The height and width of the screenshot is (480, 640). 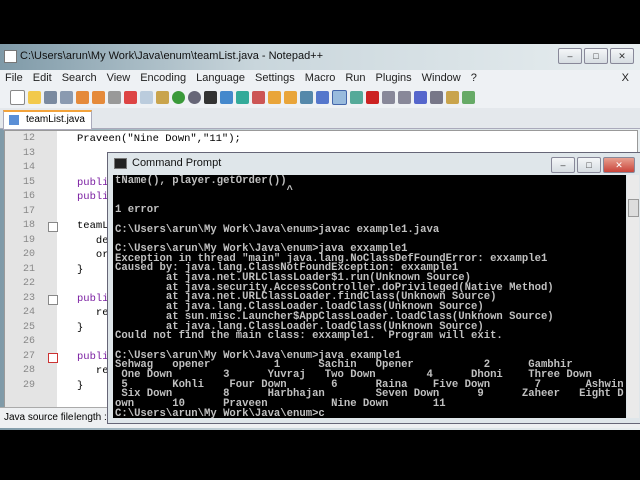 What do you see at coordinates (339, 97) in the screenshot?
I see `indent-guide-icon` at bounding box center [339, 97].